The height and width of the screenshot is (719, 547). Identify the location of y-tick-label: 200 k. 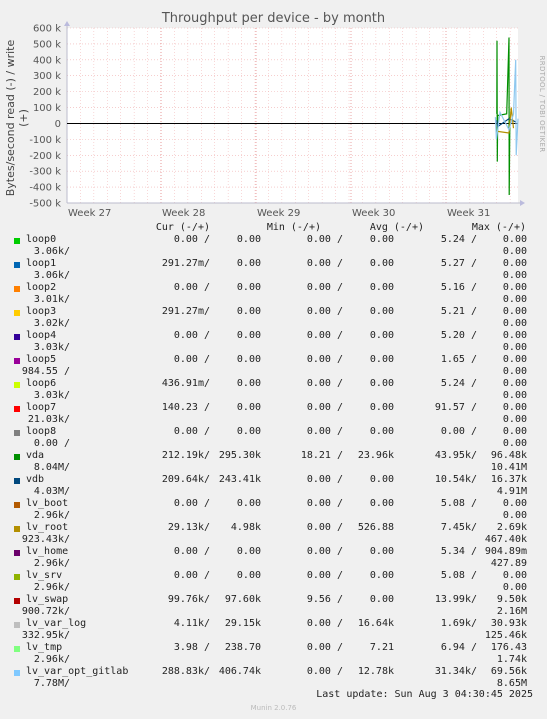
(47, 92).